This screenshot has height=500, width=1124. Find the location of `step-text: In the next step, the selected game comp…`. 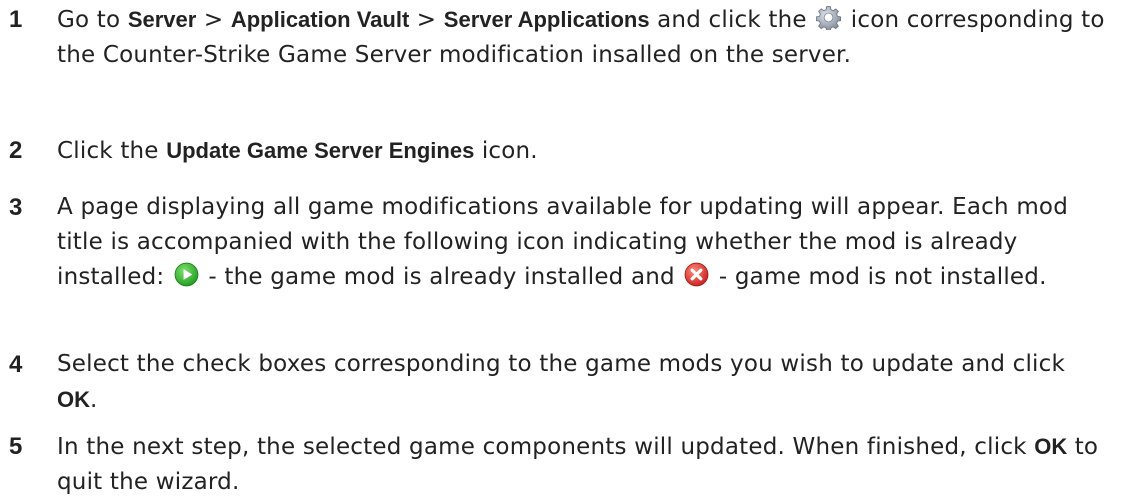

step-text: In the next step, the selected game comp… is located at coordinates (583, 464).